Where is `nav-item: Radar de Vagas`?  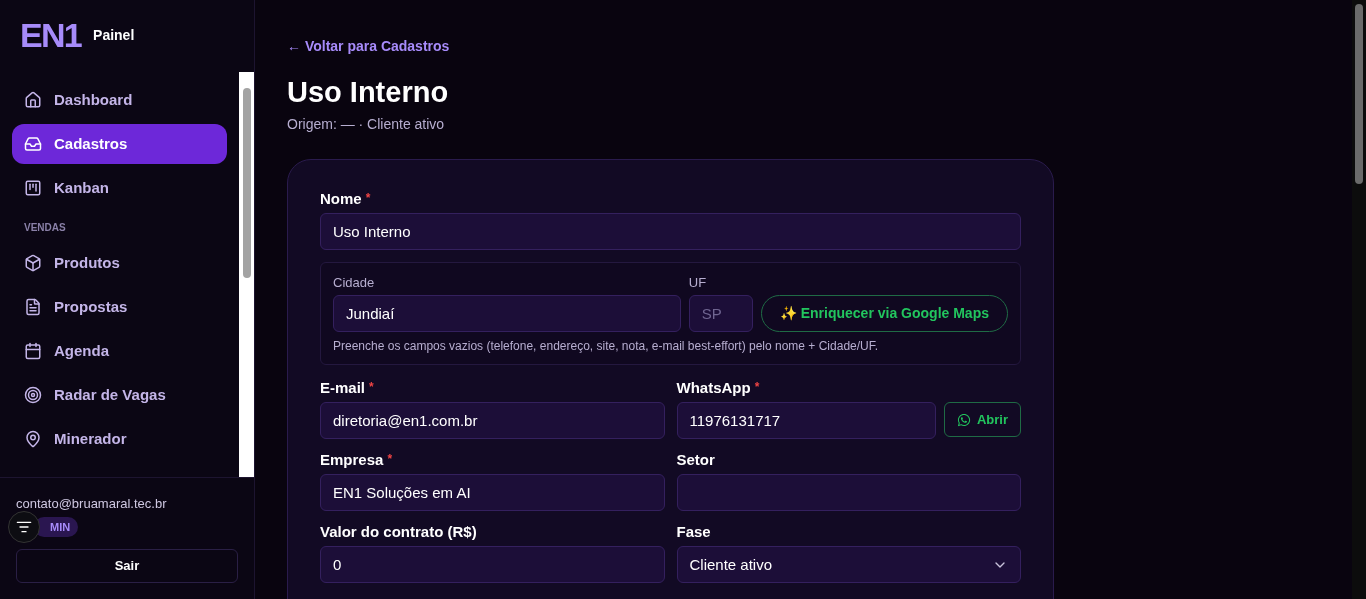 nav-item: Radar de Vagas is located at coordinates (119, 395).